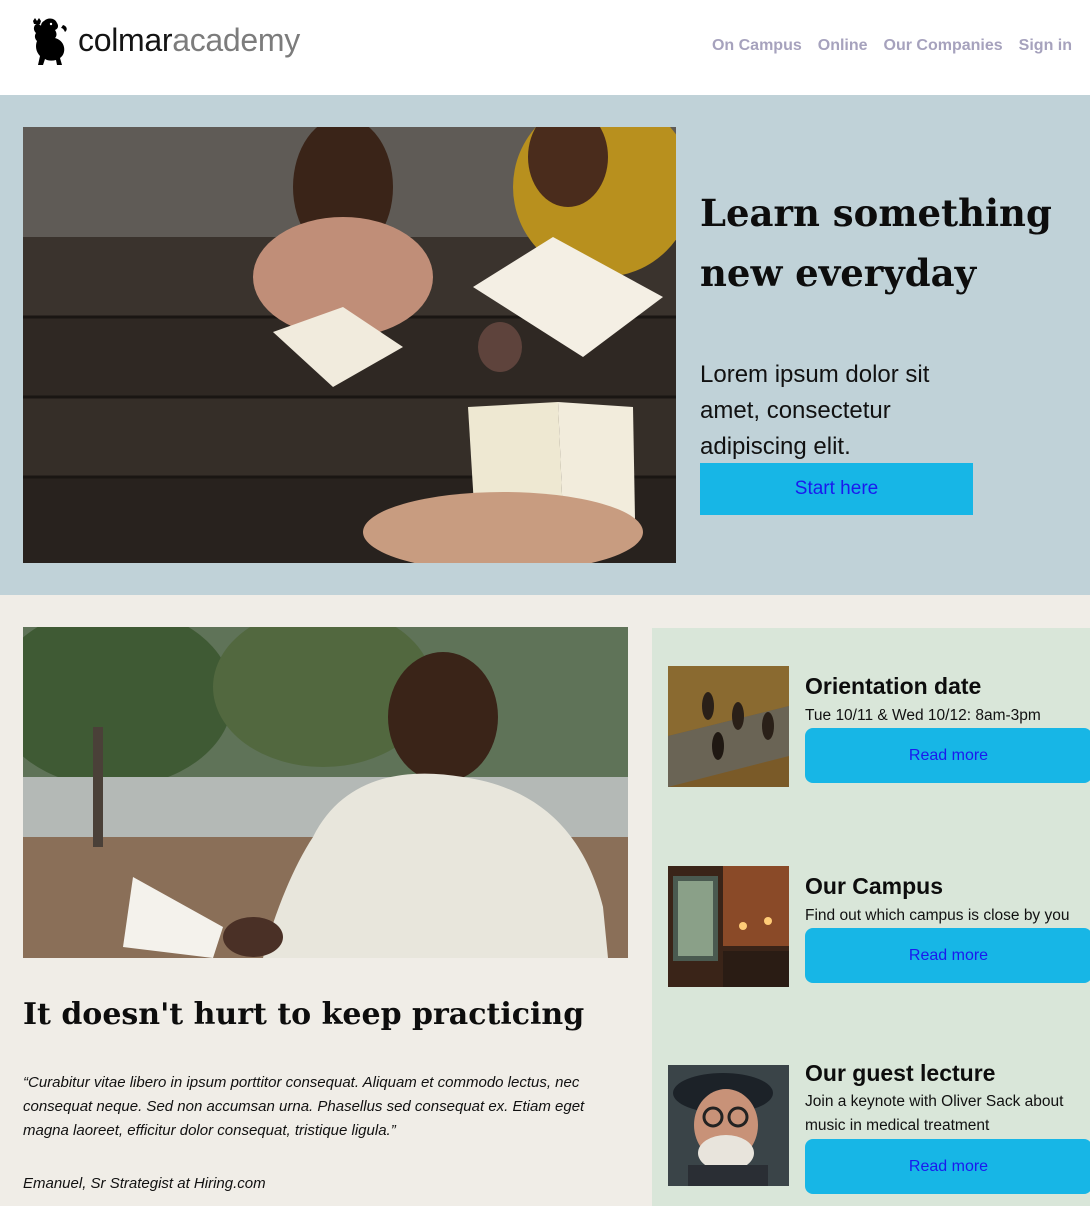  Describe the element at coordinates (937, 915) in the screenshot. I see `card-description: Find out which campus is close by you` at that location.